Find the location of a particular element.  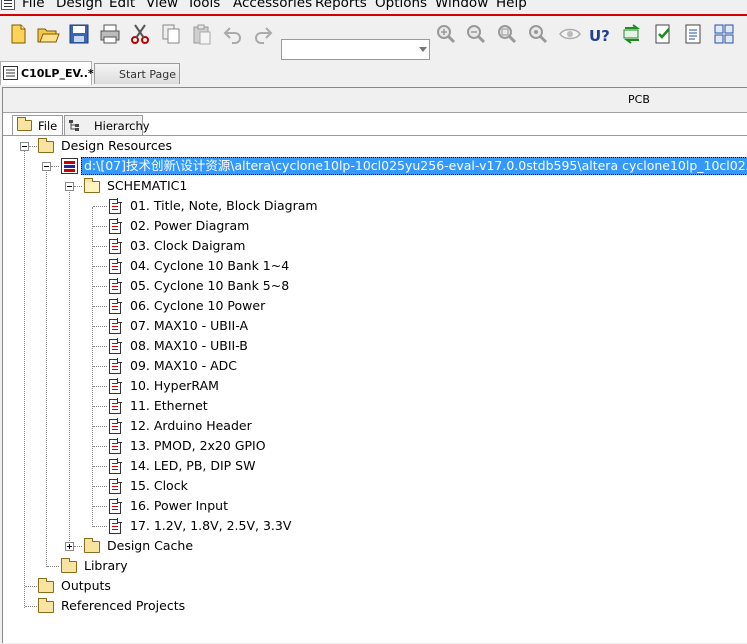

tab-label: File is located at coordinates (48, 126).